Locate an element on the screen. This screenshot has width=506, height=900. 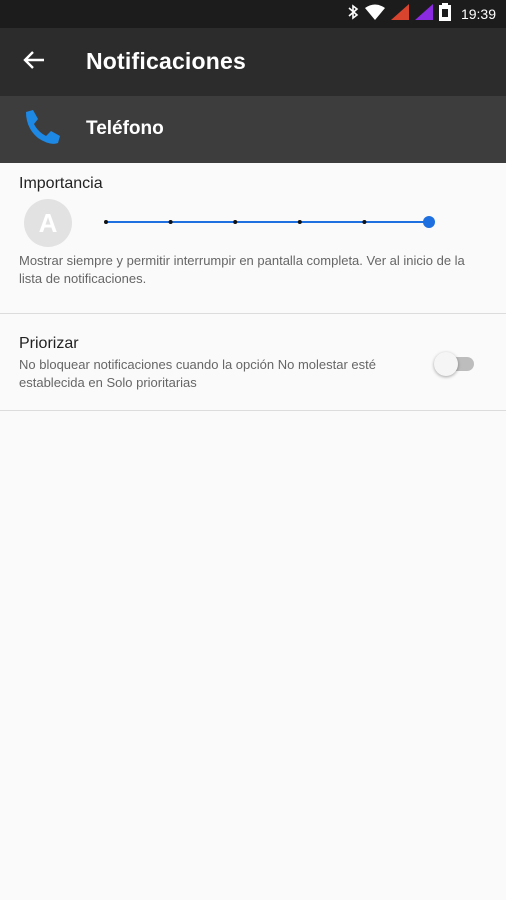
priority-title: Priorizar is located at coordinates (49, 343).